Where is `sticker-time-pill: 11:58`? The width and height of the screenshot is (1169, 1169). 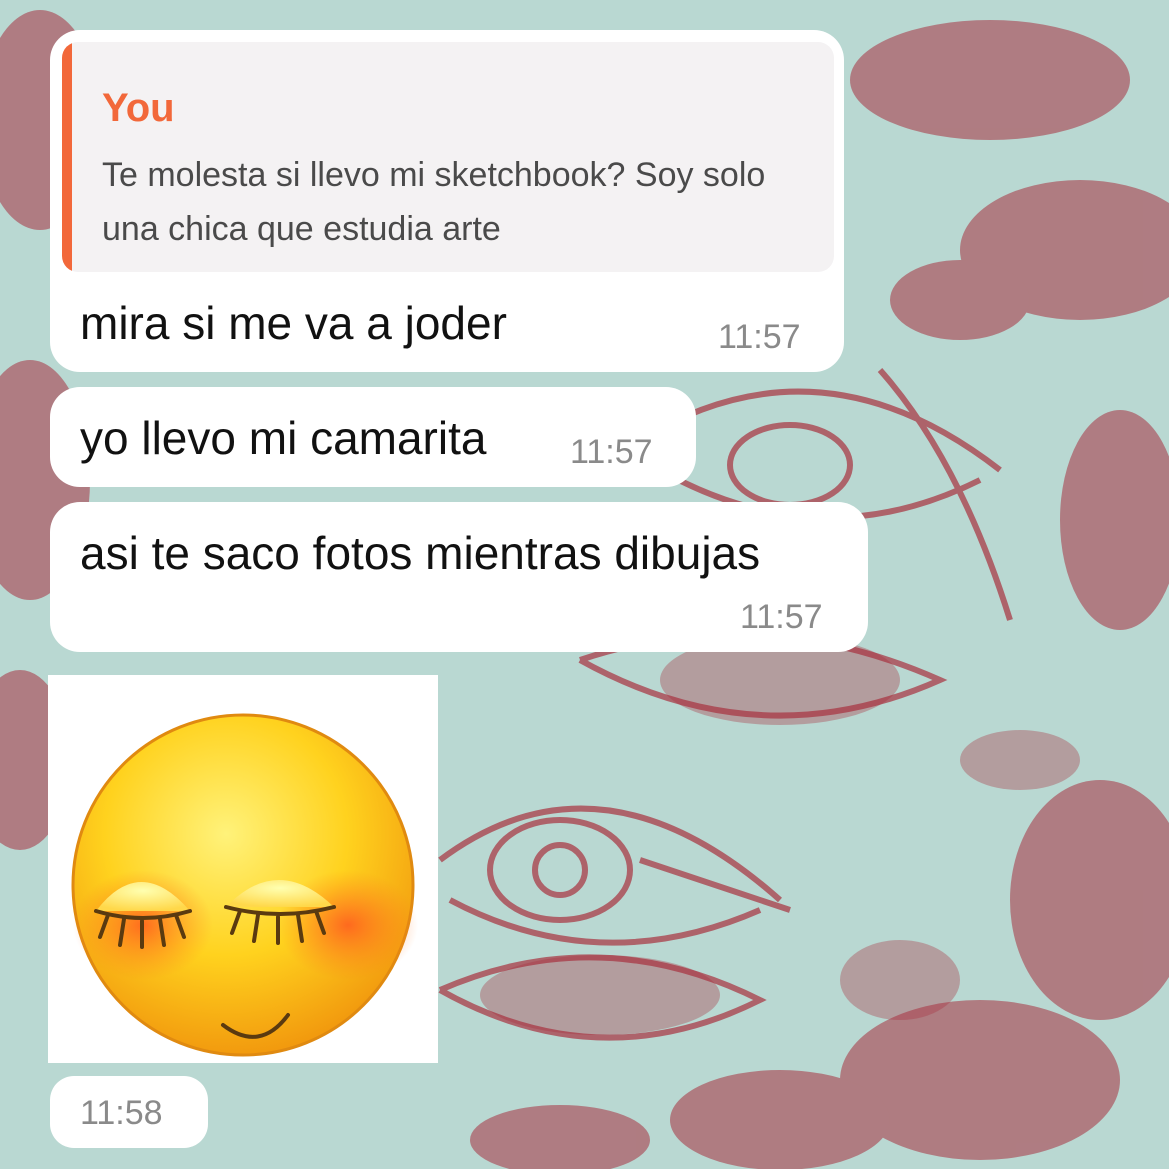
sticker-time-pill: 11:58 is located at coordinates (129, 1112).